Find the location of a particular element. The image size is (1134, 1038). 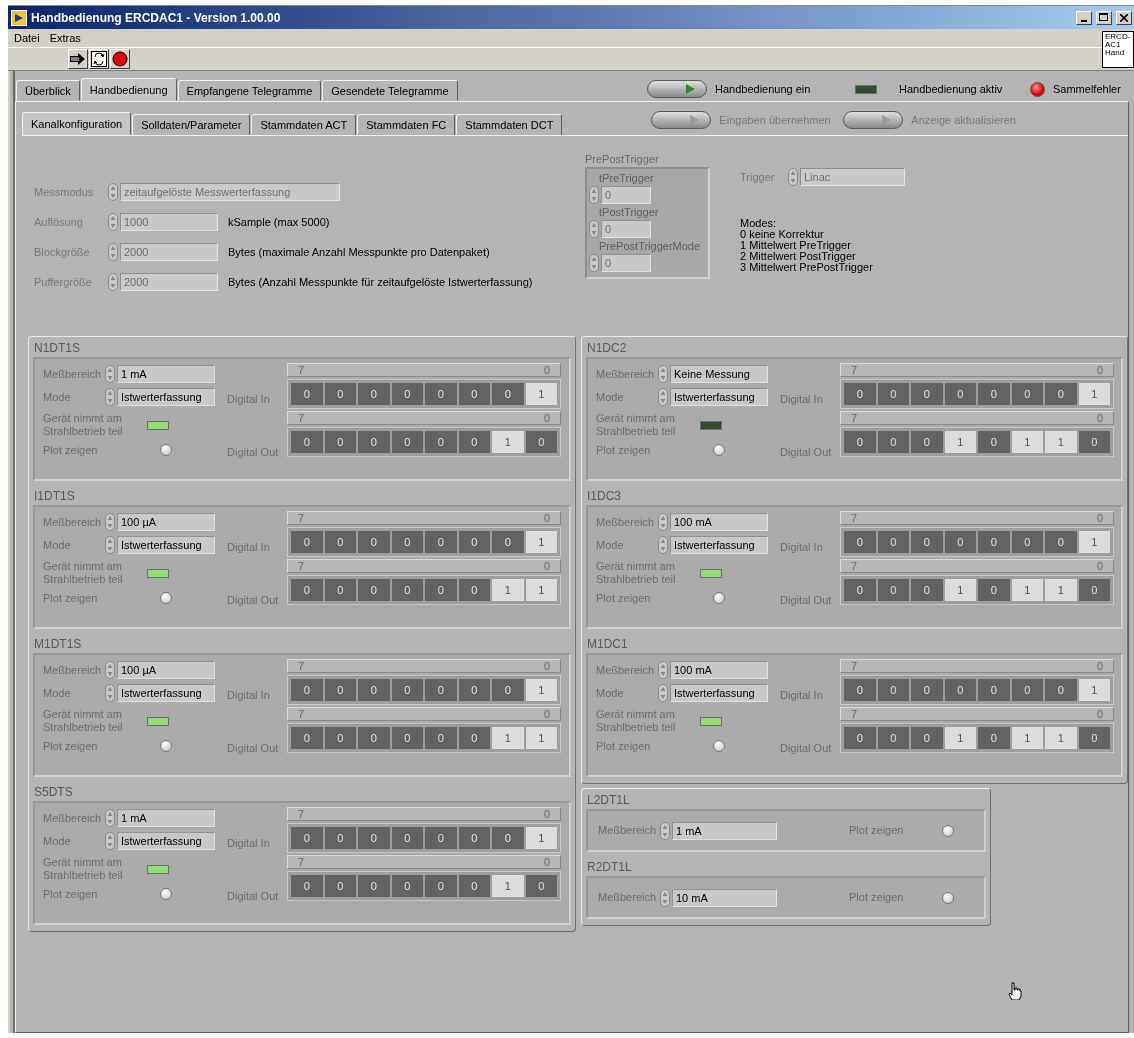

tab: Empfangene Telegramme is located at coordinates (249, 90).